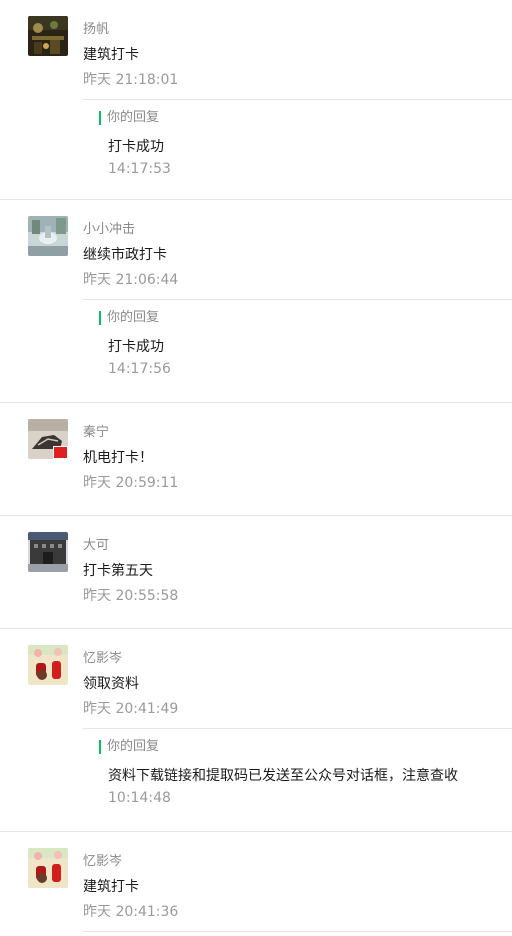  Describe the element at coordinates (96, 543) in the screenshot. I see `sender-name: 大可` at that location.